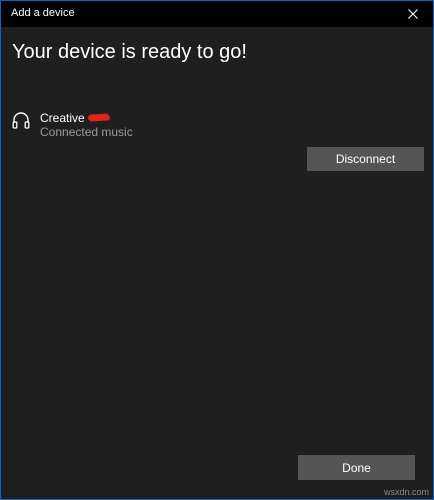 The height and width of the screenshot is (500, 434). I want to click on page-heading: Your device is ready to go!, so click(129, 52).